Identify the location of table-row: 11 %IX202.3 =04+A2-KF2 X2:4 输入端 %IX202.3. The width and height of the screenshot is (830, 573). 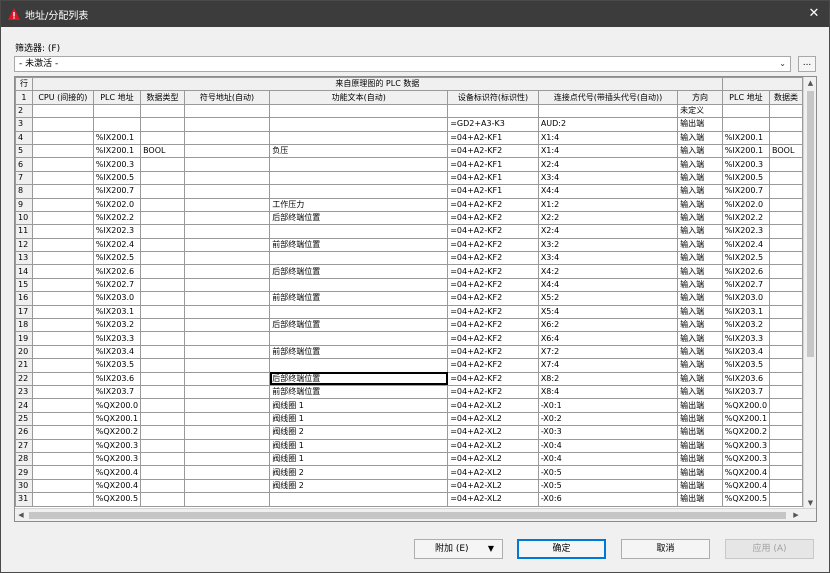
(409, 231).